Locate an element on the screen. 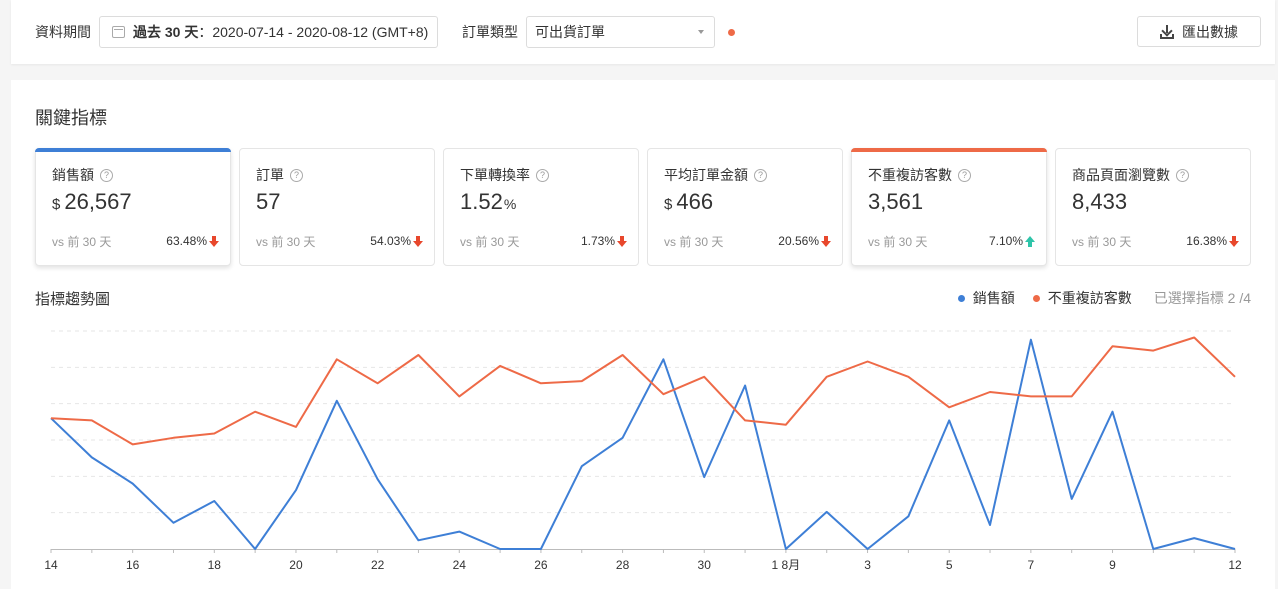  metric-value: $466 is located at coordinates (688, 202).